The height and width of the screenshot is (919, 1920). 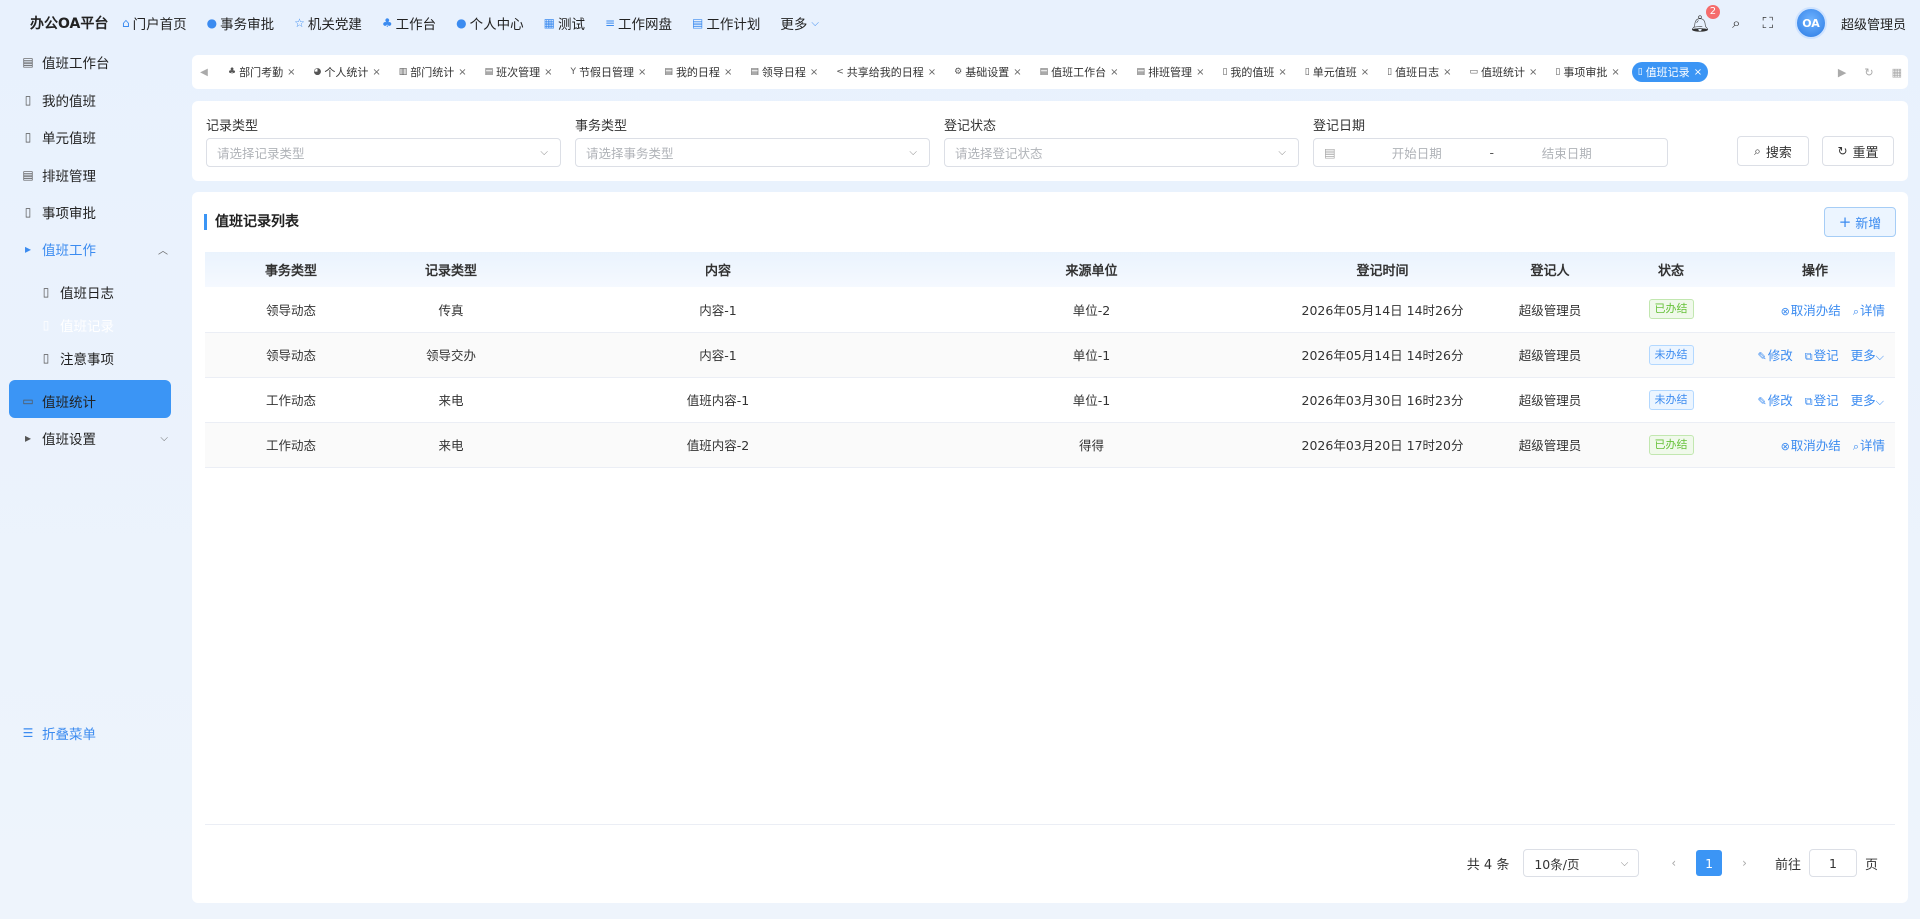 I want to click on sidebar-item: ▯ 单元值班, so click(x=59, y=137).